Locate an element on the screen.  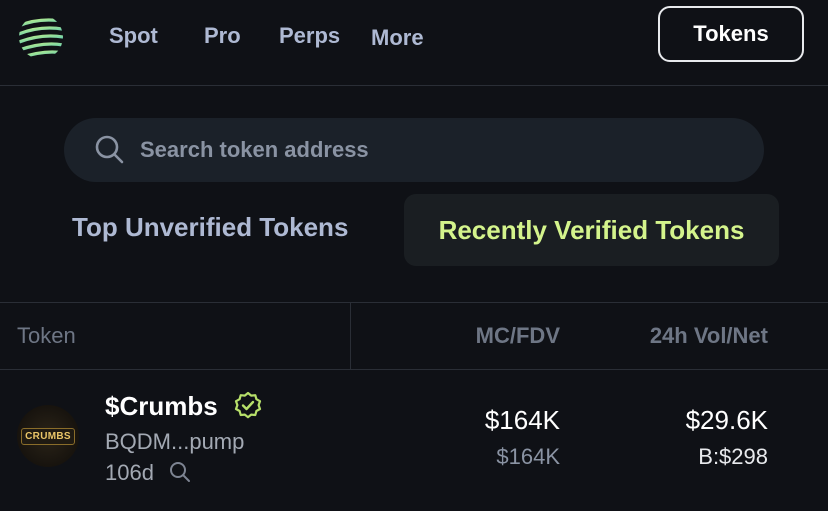
token-logo-text: CRUMBS is located at coordinates (48, 436).